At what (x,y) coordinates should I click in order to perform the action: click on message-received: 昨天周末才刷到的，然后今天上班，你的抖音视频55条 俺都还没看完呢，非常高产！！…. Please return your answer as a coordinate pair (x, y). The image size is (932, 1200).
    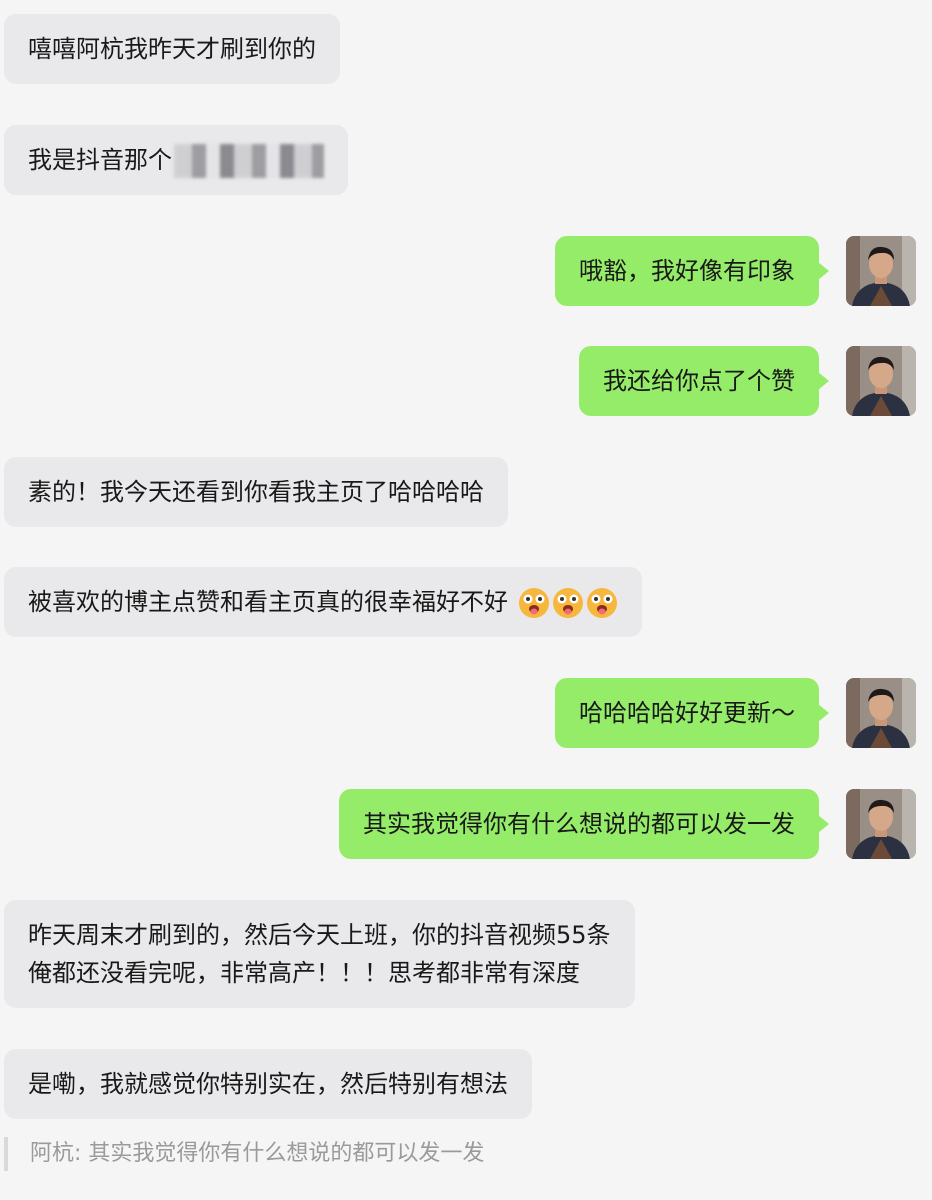
    Looking at the image, I should click on (319, 954).